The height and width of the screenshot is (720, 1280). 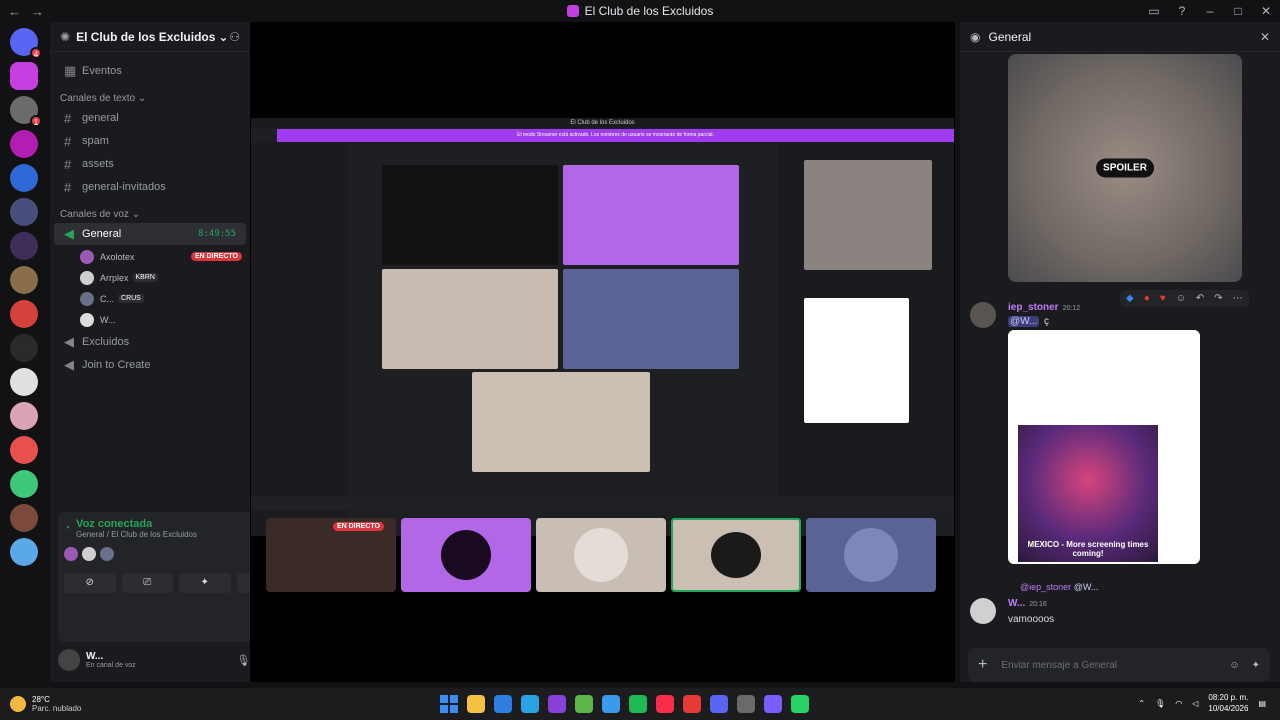 I want to click on activities-button: ✦, so click(x=205, y=583).